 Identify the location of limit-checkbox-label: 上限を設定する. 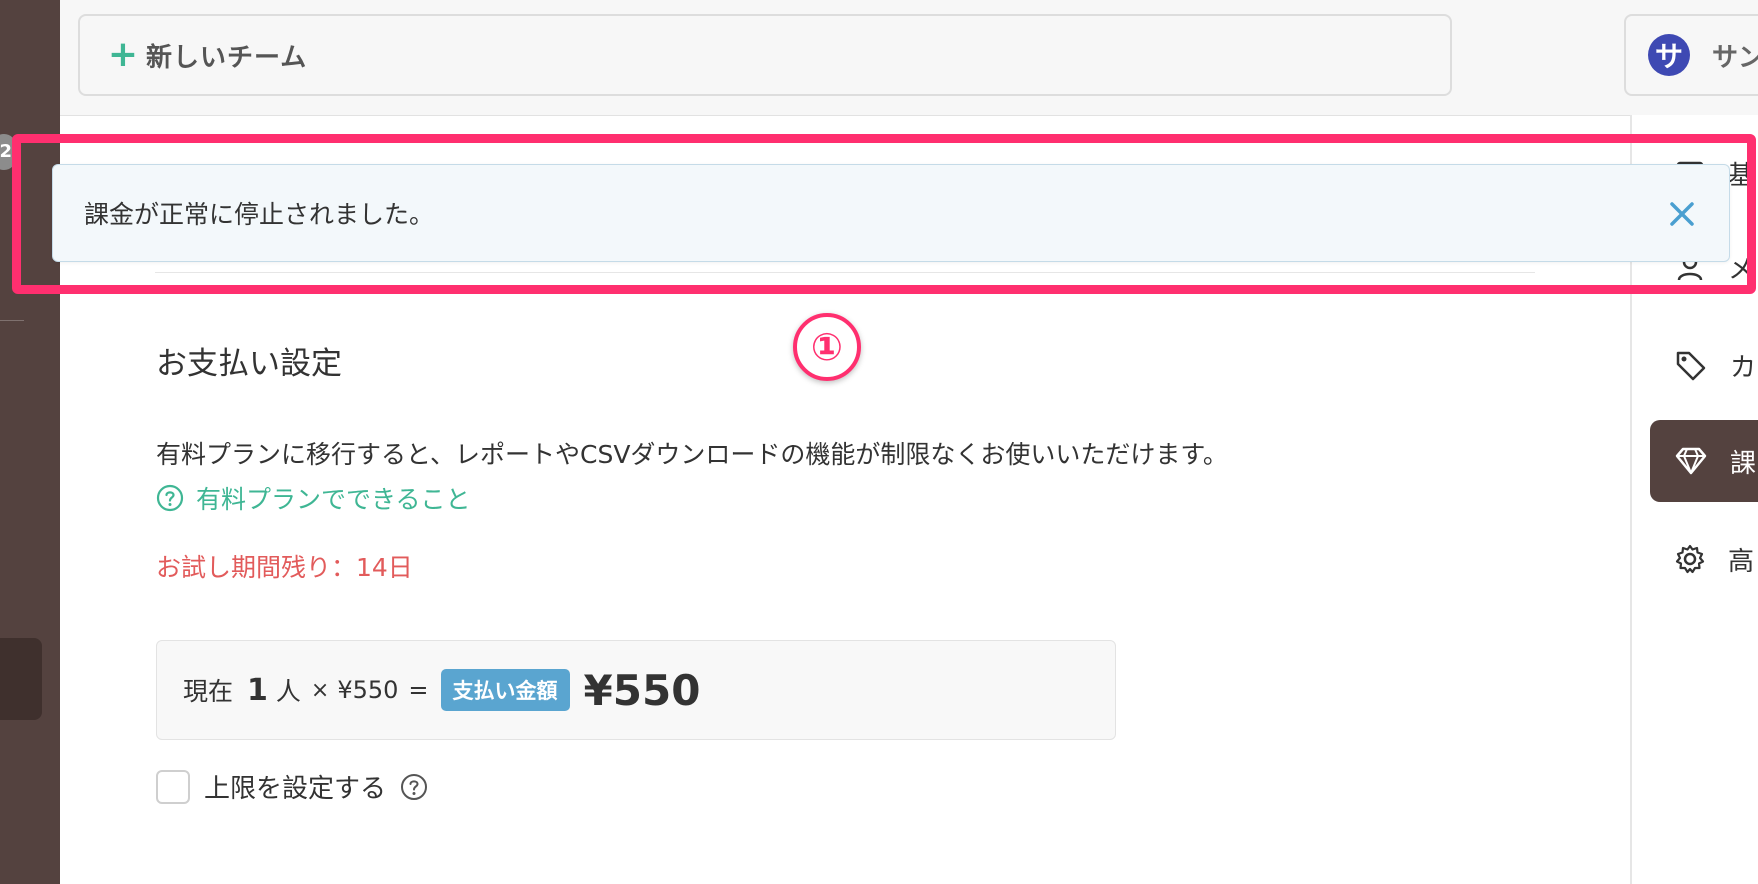
(295, 786).